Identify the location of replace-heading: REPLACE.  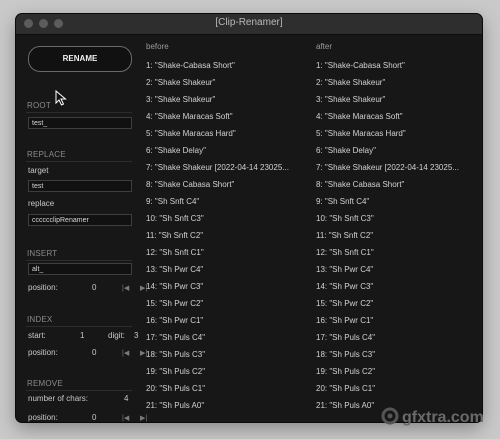
(46, 154).